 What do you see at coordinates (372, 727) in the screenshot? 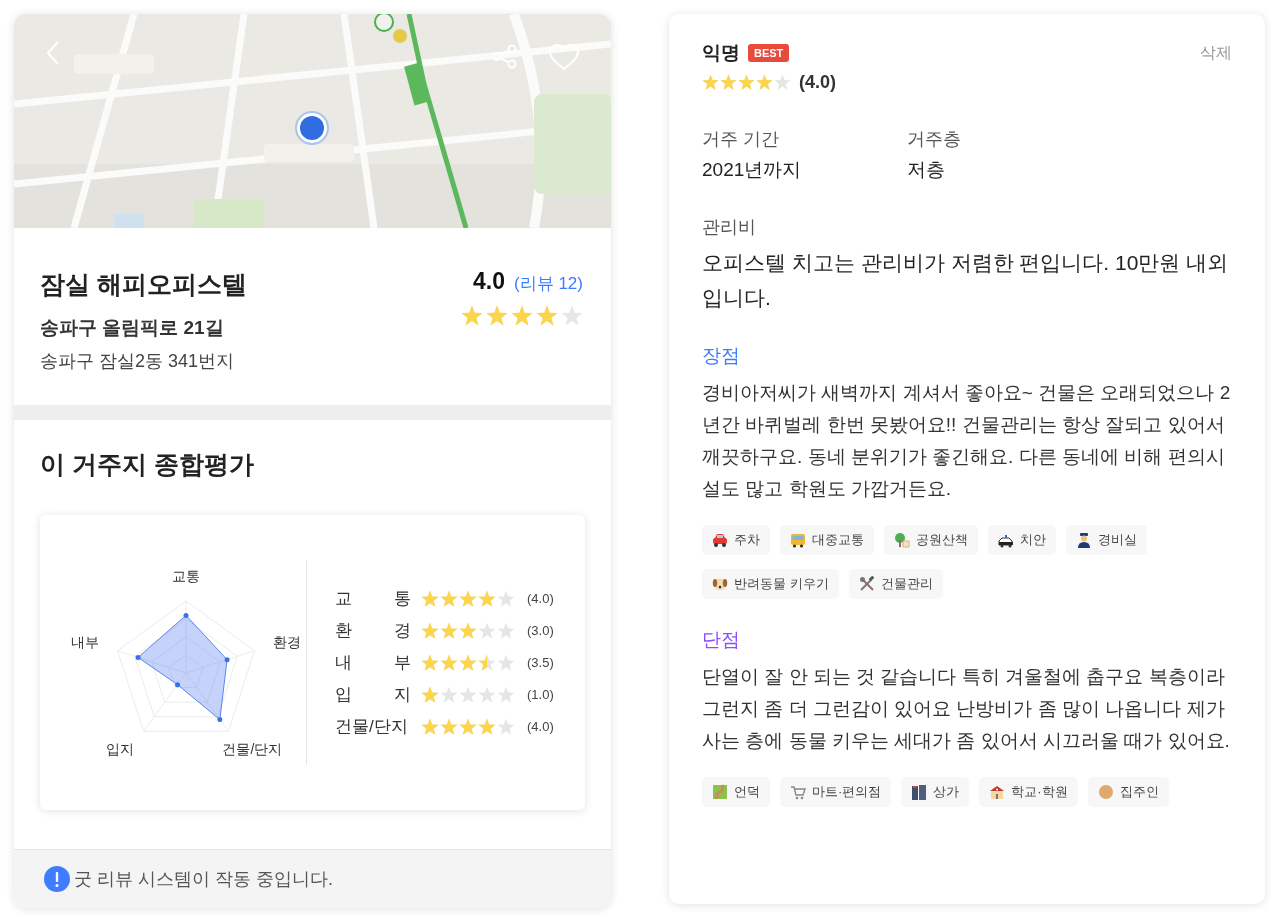
I see `rating-label: 건물/단지` at bounding box center [372, 727].